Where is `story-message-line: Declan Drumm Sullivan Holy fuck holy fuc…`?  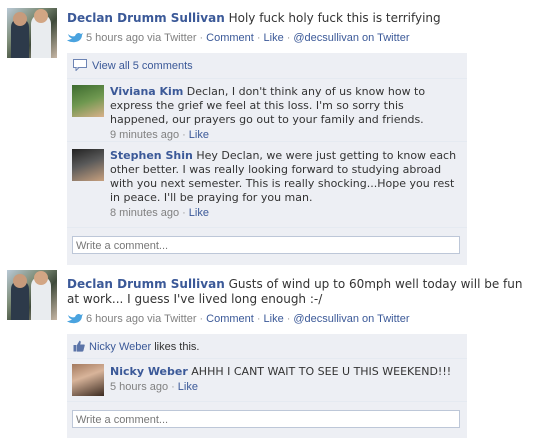
story-message-line: Declan Drumm Sullivan Holy fuck holy fuc… is located at coordinates (301, 18).